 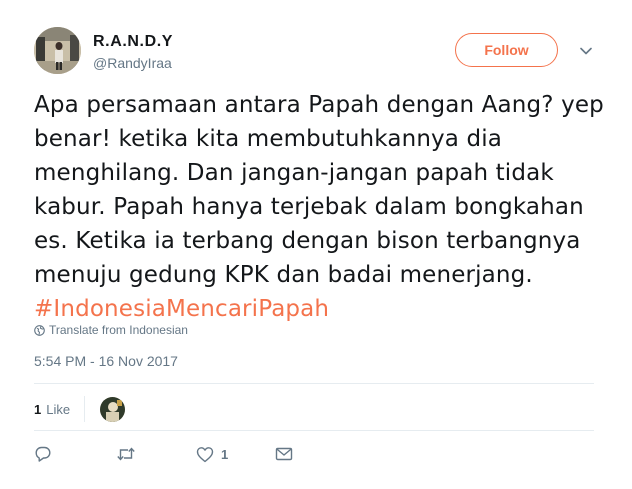 What do you see at coordinates (205, 454) in the screenshot?
I see `heart-icon` at bounding box center [205, 454].